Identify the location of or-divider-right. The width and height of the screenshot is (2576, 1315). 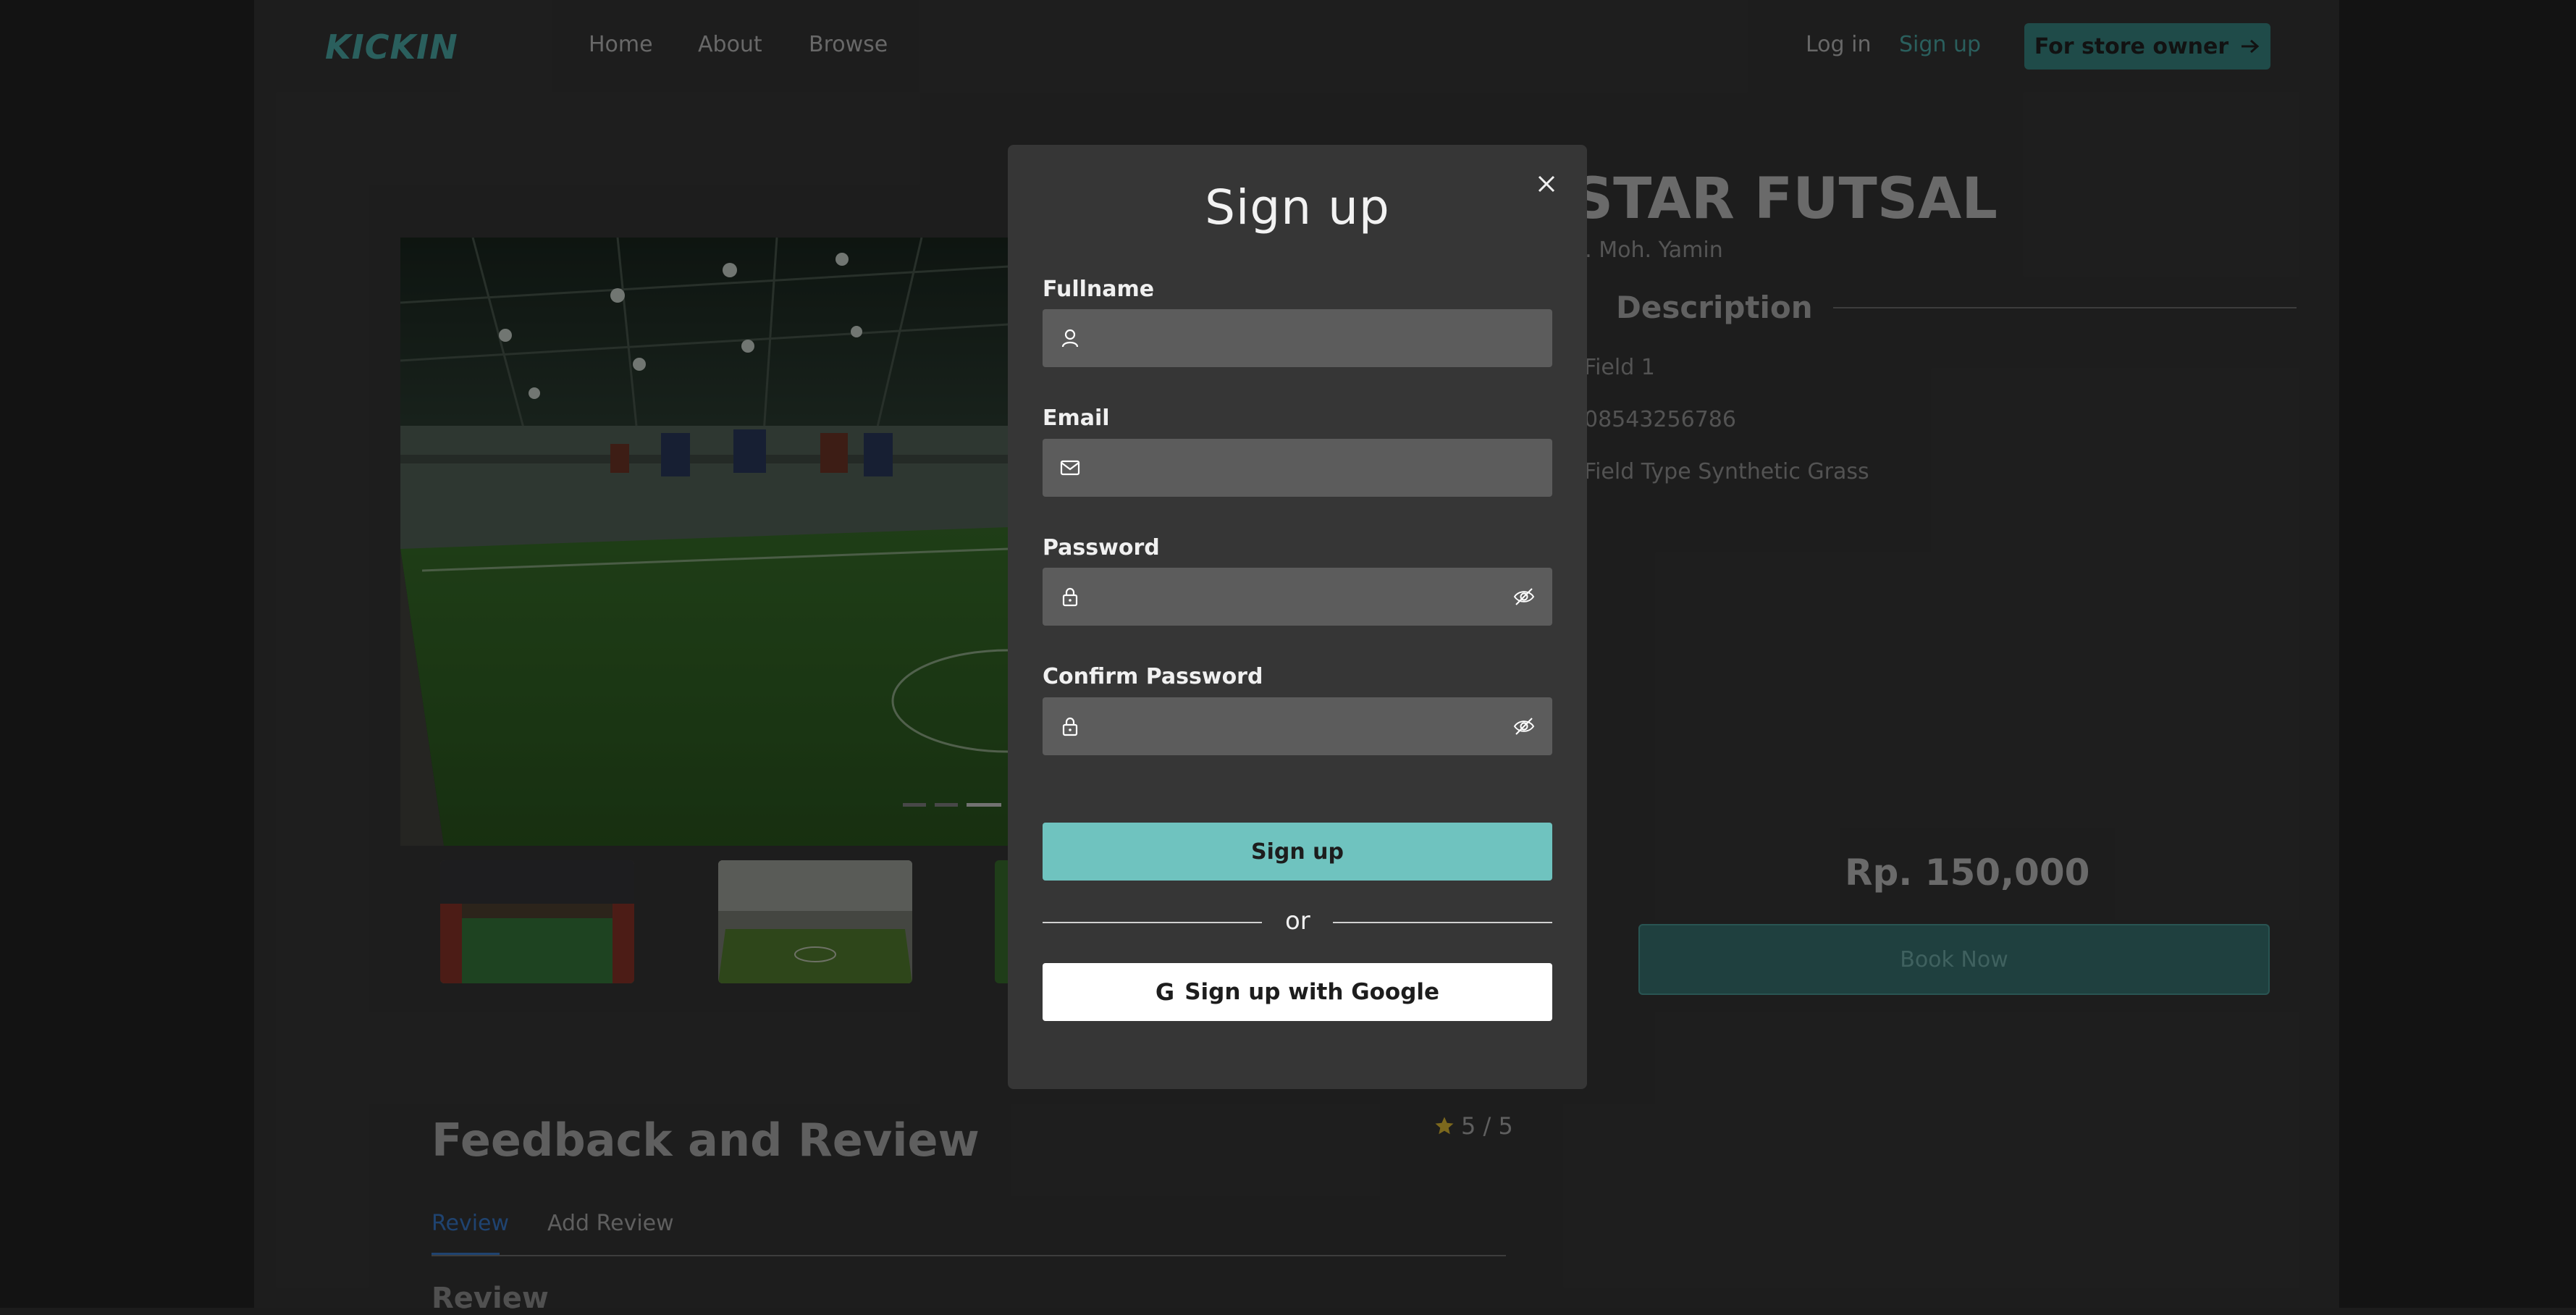
(1442, 923).